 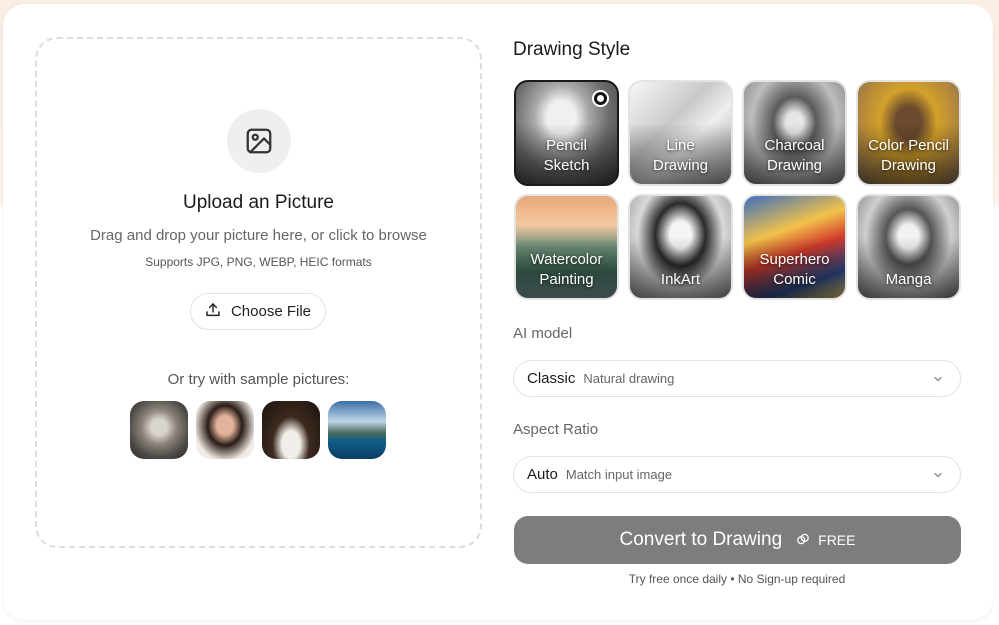 I want to click on style-label: Color Pencil Drawing, so click(x=908, y=155).